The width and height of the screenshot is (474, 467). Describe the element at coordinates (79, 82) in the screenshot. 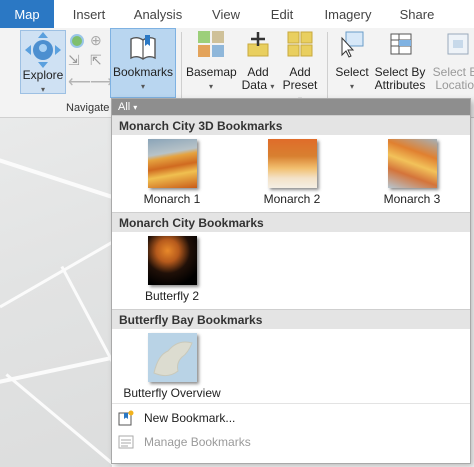

I see `previous-extent-icon: ⟵` at that location.